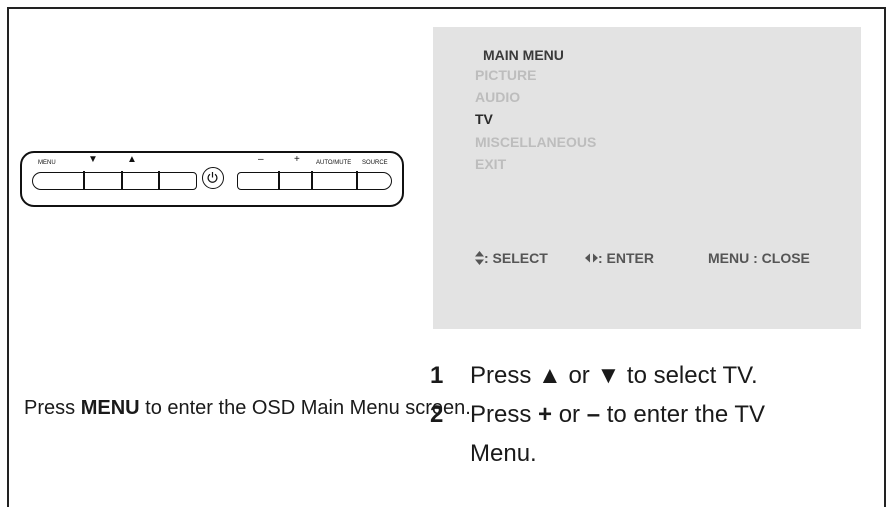 The image size is (890, 507). What do you see at coordinates (504, 414) in the screenshot?
I see `step-2-text-a: Press` at bounding box center [504, 414].